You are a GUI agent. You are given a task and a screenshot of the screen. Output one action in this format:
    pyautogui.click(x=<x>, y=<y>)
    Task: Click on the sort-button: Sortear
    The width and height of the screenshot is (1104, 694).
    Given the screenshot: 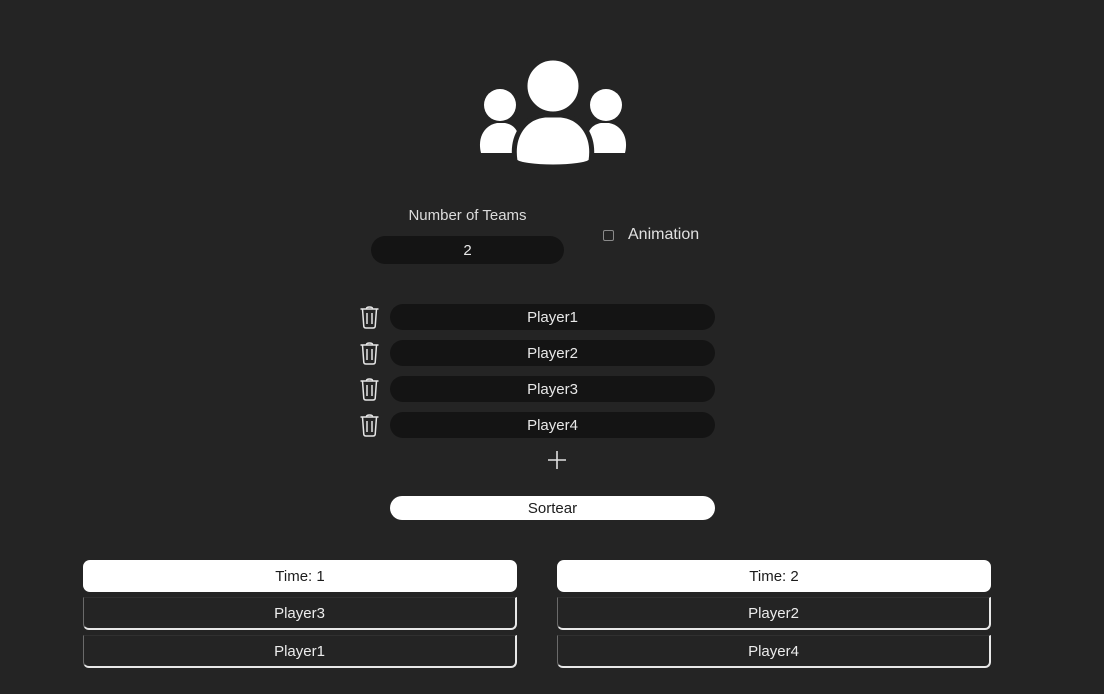 What is the action you would take?
    pyautogui.click(x=552, y=508)
    